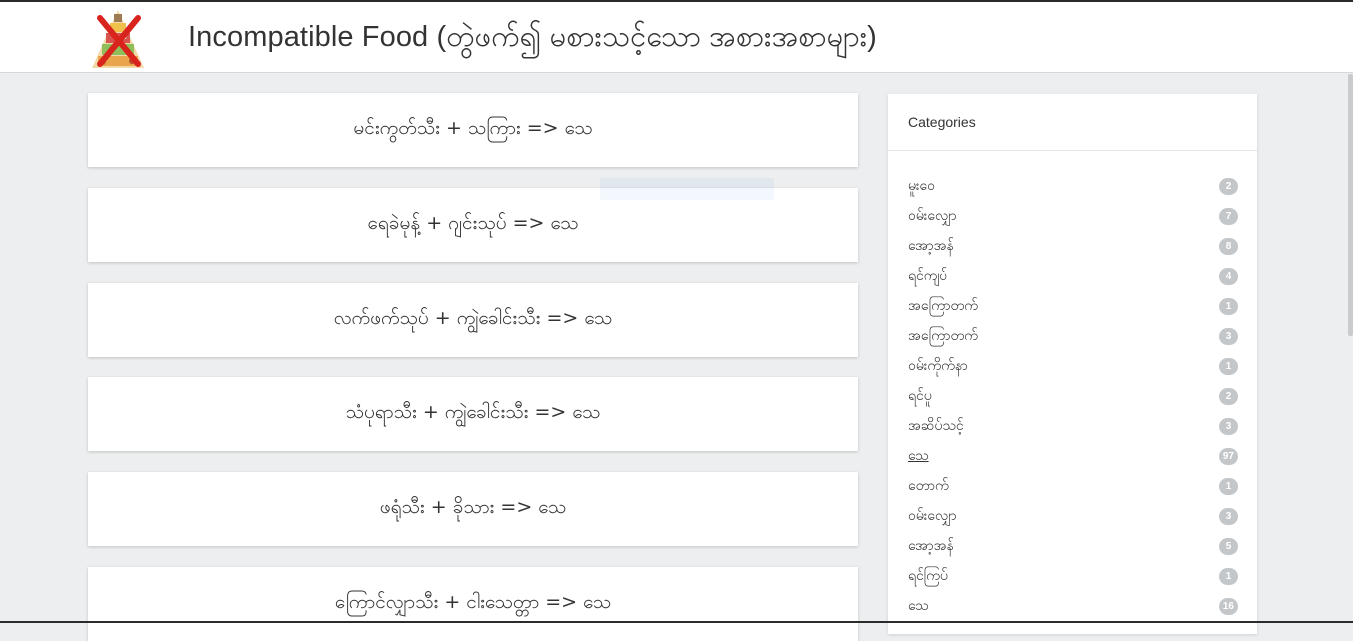  What do you see at coordinates (1073, 306) in the screenshot?
I see `category-item: အကြောတက် 1` at bounding box center [1073, 306].